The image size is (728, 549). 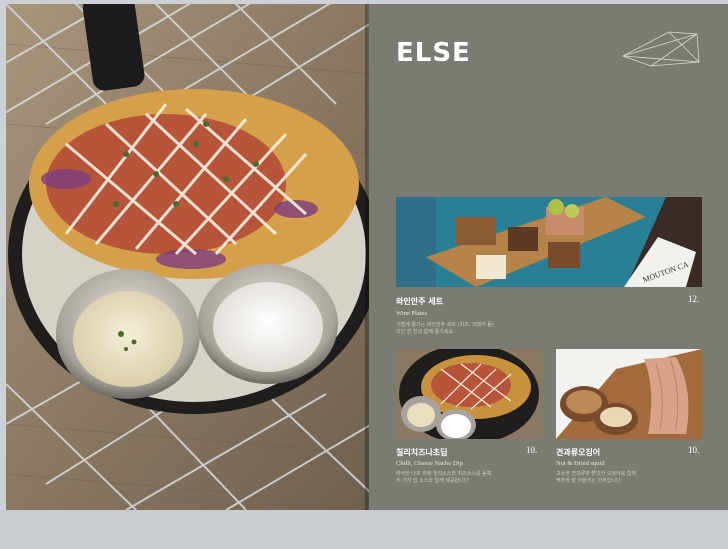 I want to click on page-bottom-edge, so click(x=364, y=529).